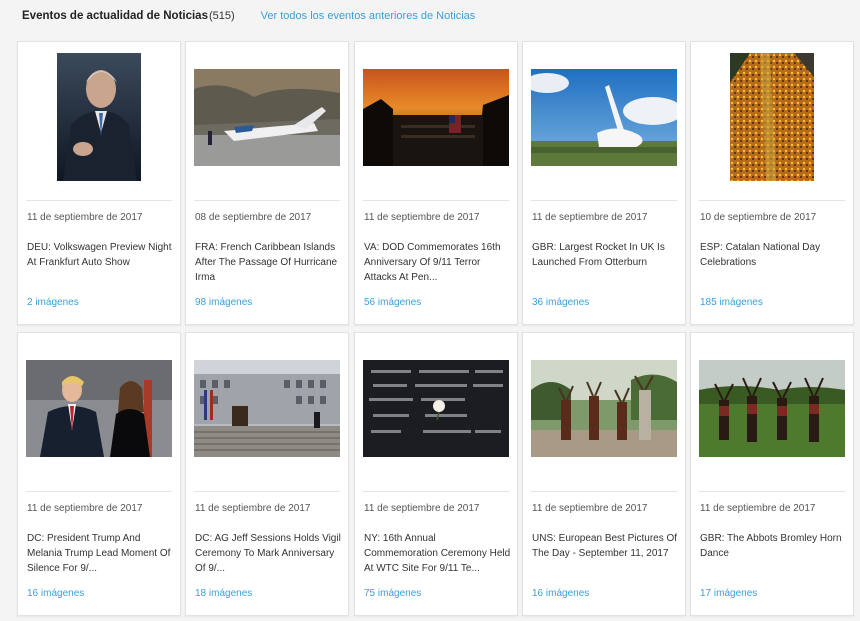  I want to click on image-count-link: 56 imágenes, so click(392, 302).